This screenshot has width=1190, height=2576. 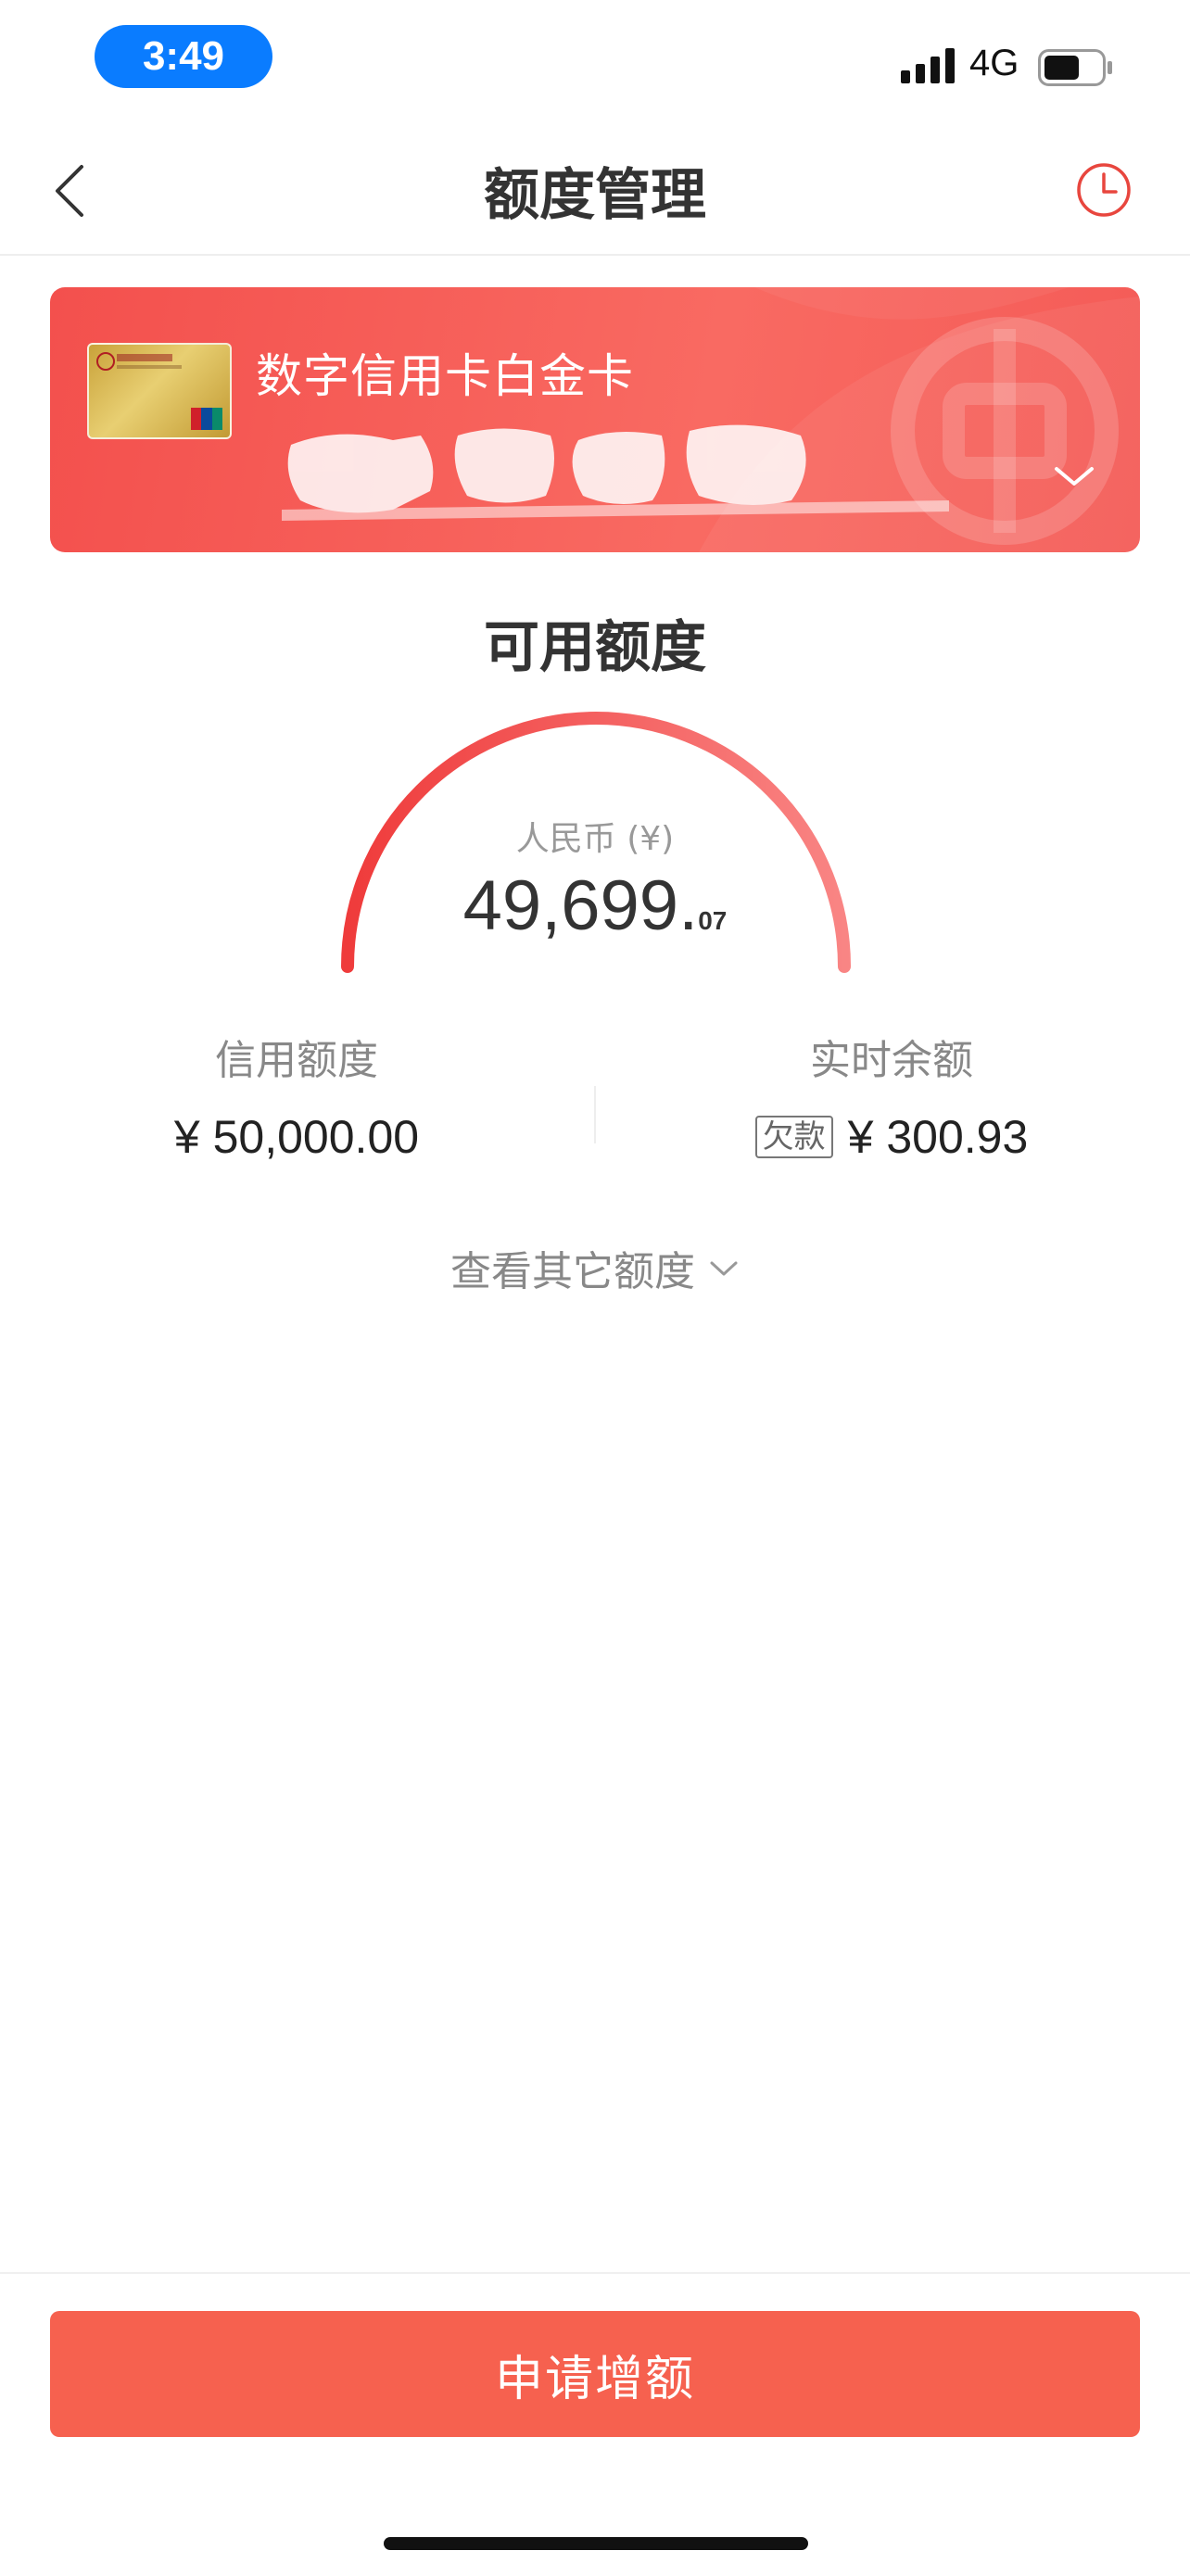 I want to click on credit-limit-label: 信用额度, so click(x=296, y=1060).